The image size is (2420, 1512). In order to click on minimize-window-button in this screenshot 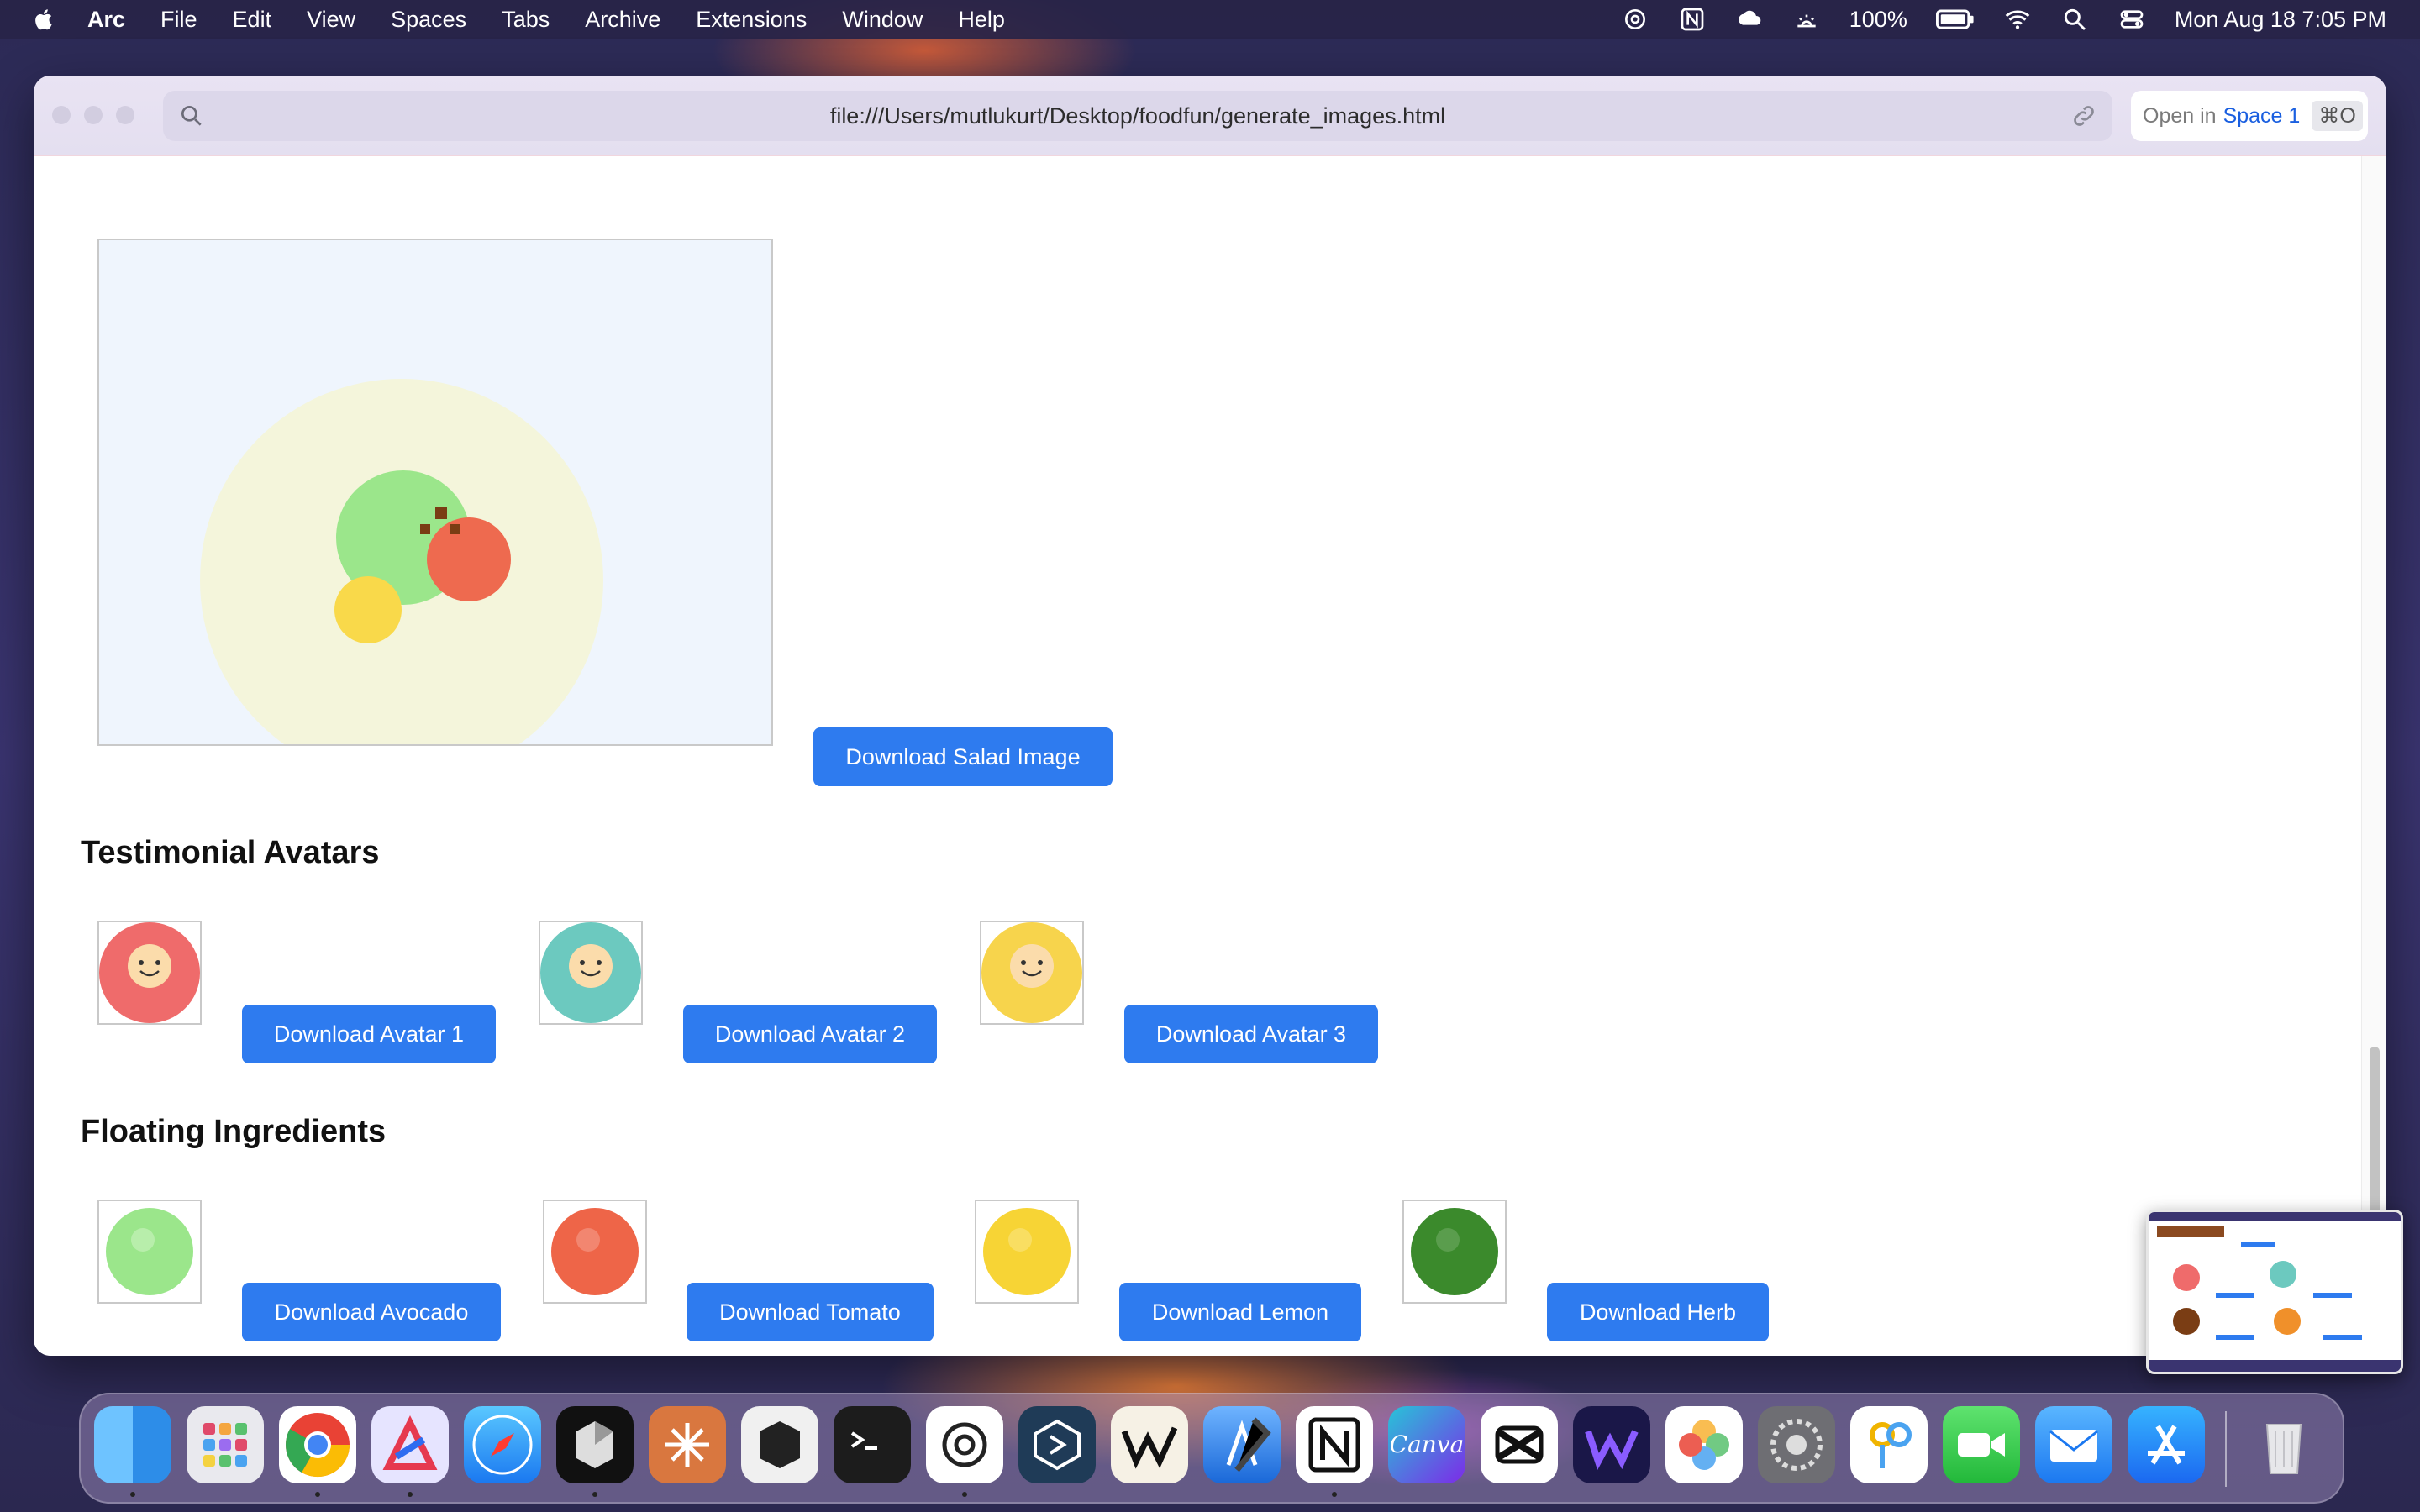, I will do `click(94, 115)`.